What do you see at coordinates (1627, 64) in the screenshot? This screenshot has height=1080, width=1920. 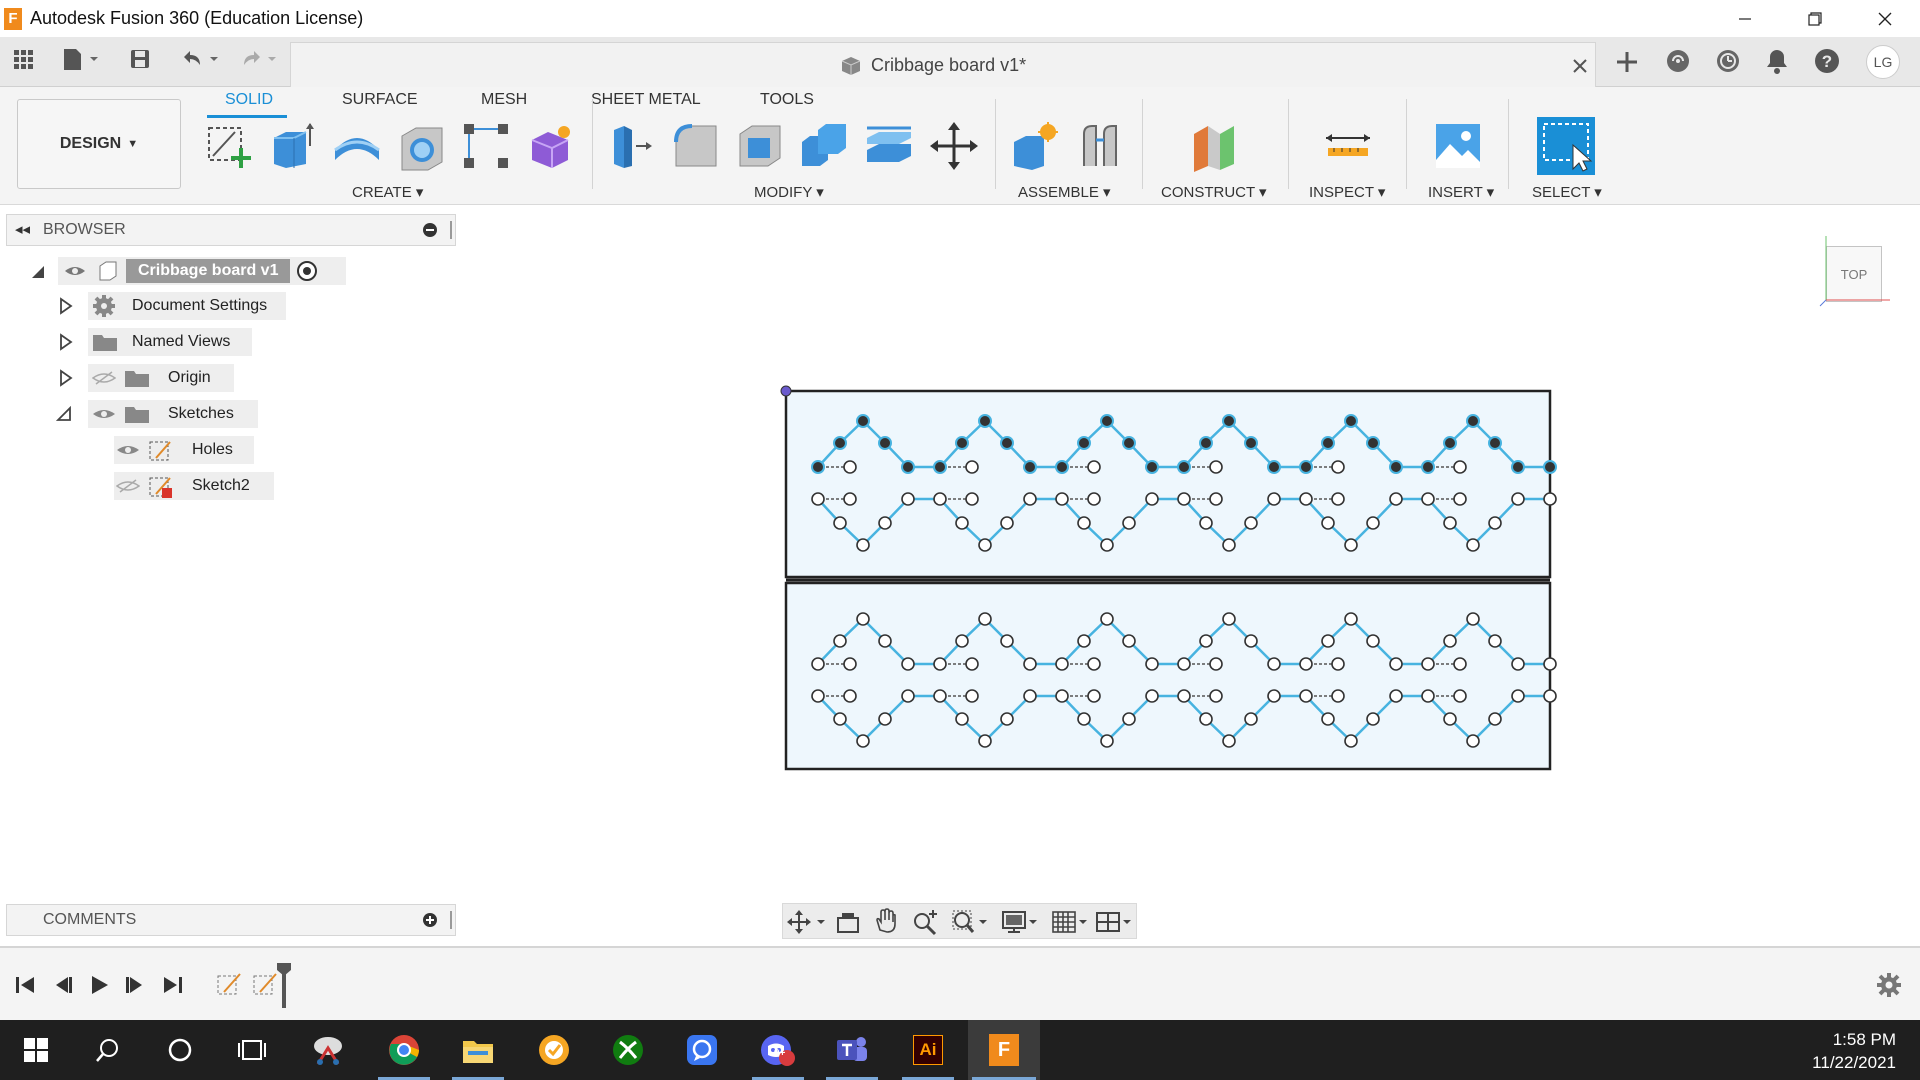 I see `new-tab-icon` at bounding box center [1627, 64].